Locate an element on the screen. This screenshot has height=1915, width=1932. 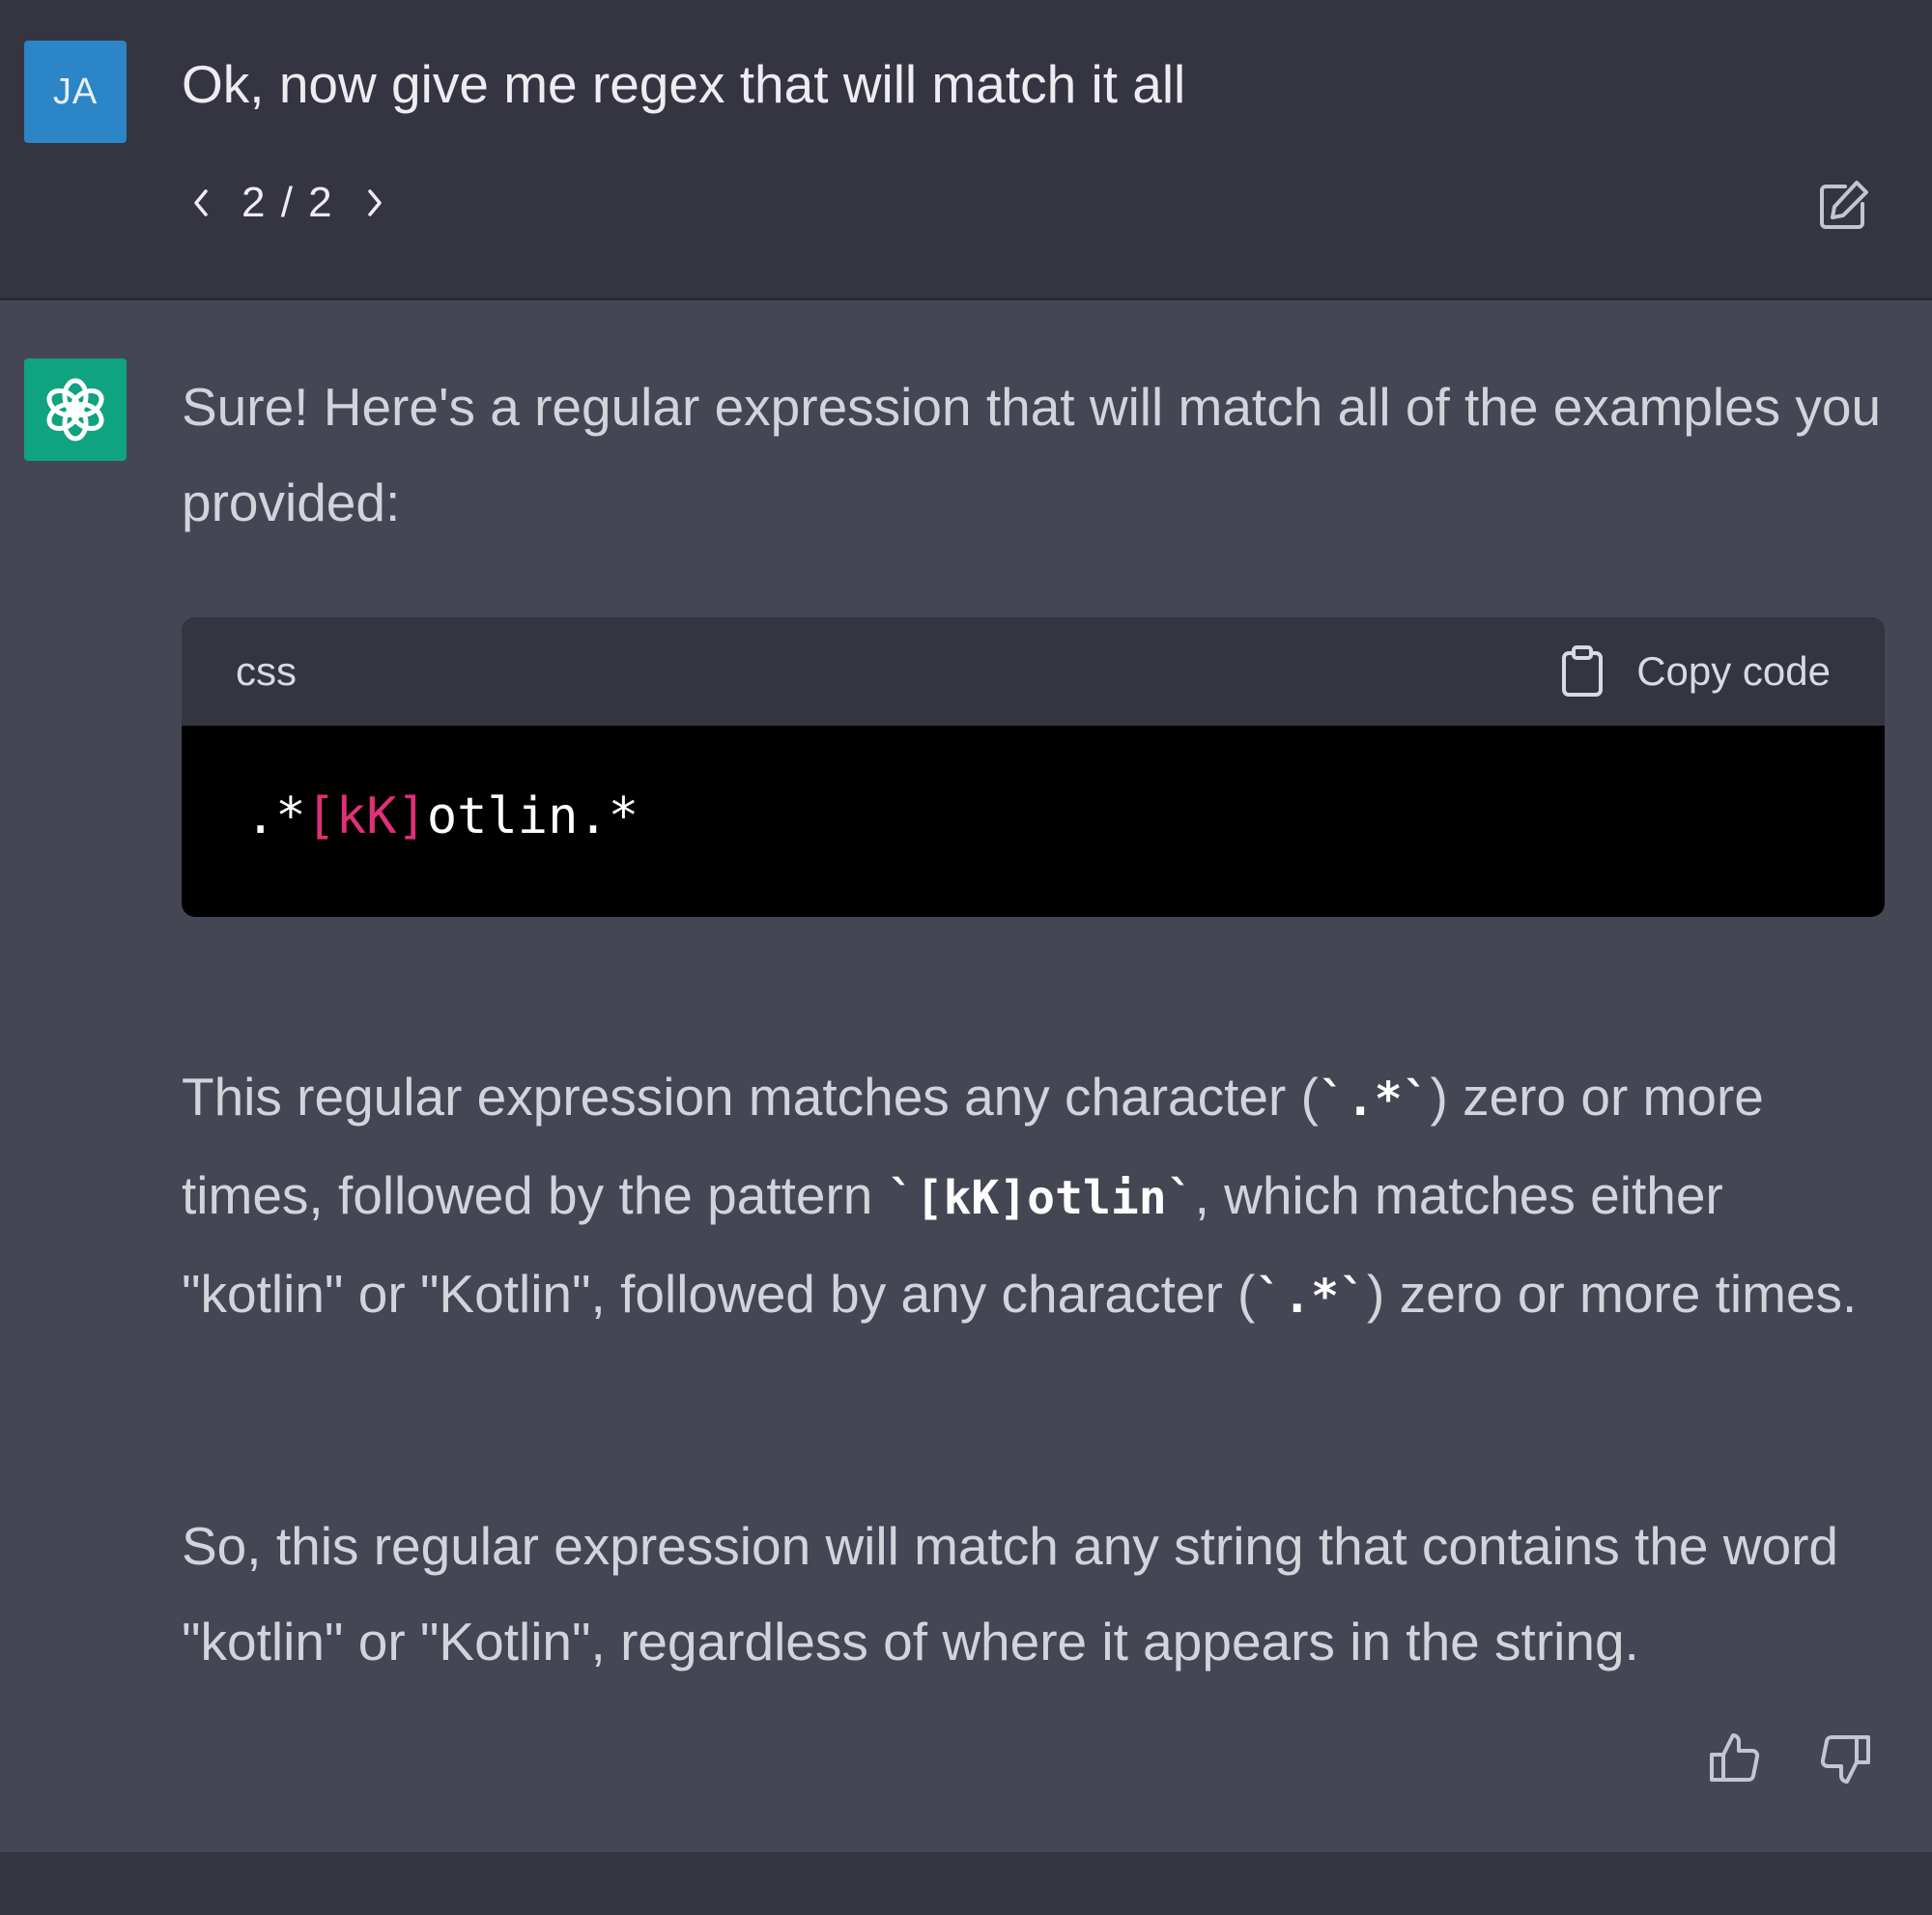
explanation-part: ) zero or more times. is located at coordinates (1612, 1294).